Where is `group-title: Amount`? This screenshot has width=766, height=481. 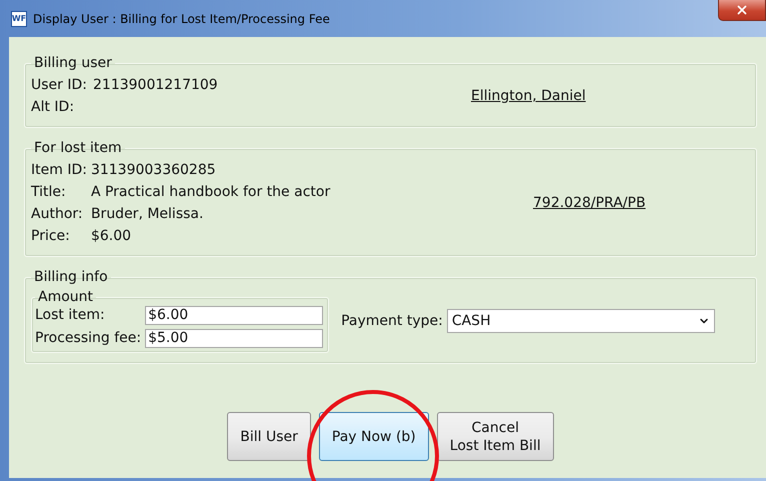
group-title: Amount is located at coordinates (65, 297).